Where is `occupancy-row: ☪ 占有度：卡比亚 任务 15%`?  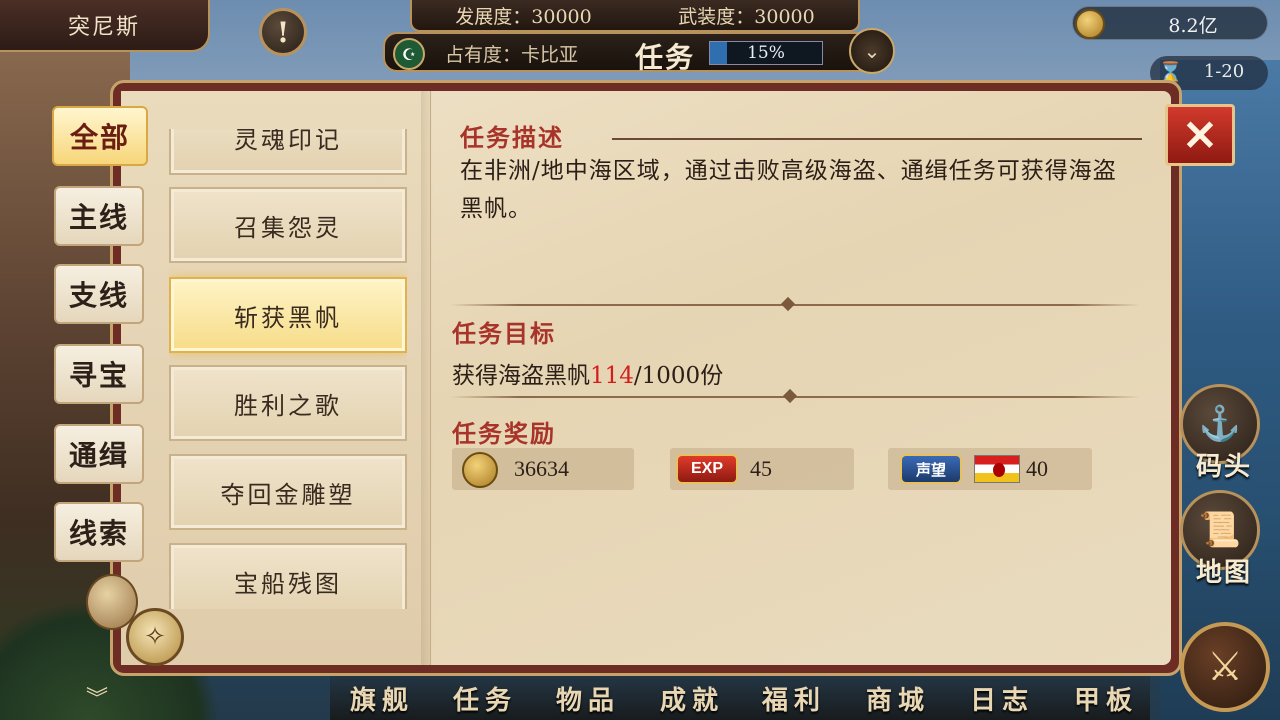 occupancy-row: ☪ 占有度：卡比亚 任务 15% is located at coordinates (635, 53).